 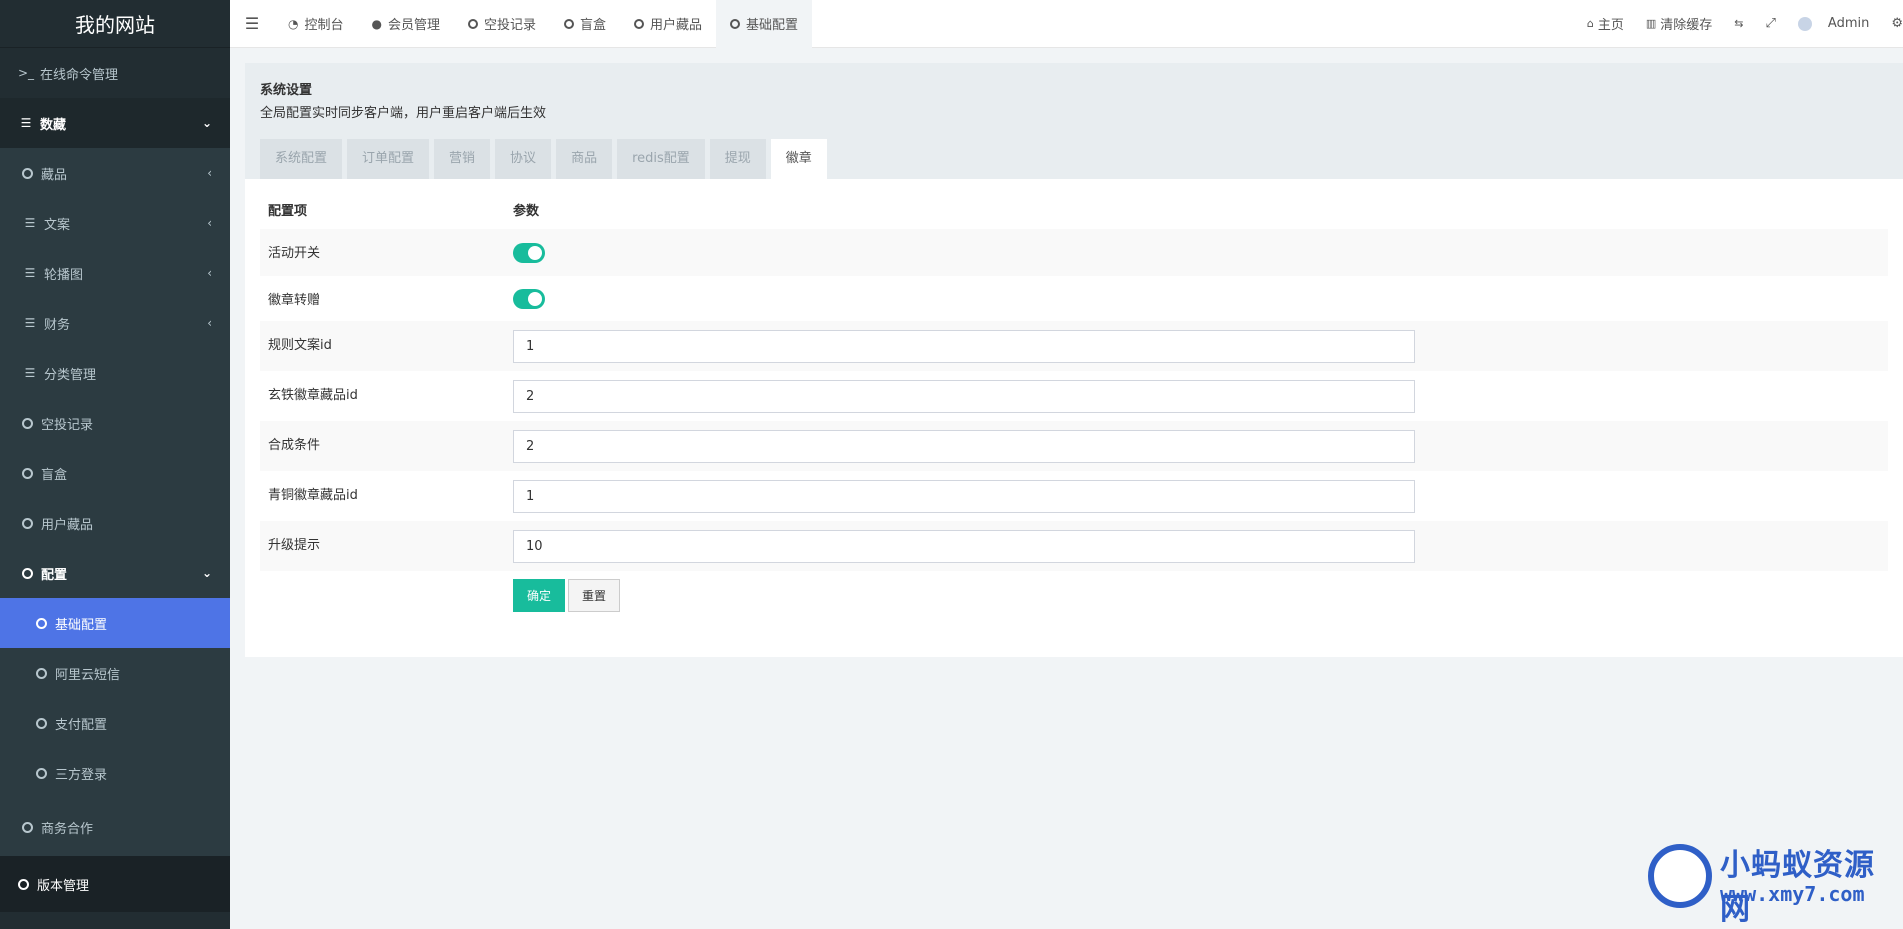 I want to click on form-actions: 确定 重置, so click(x=1074, y=595).